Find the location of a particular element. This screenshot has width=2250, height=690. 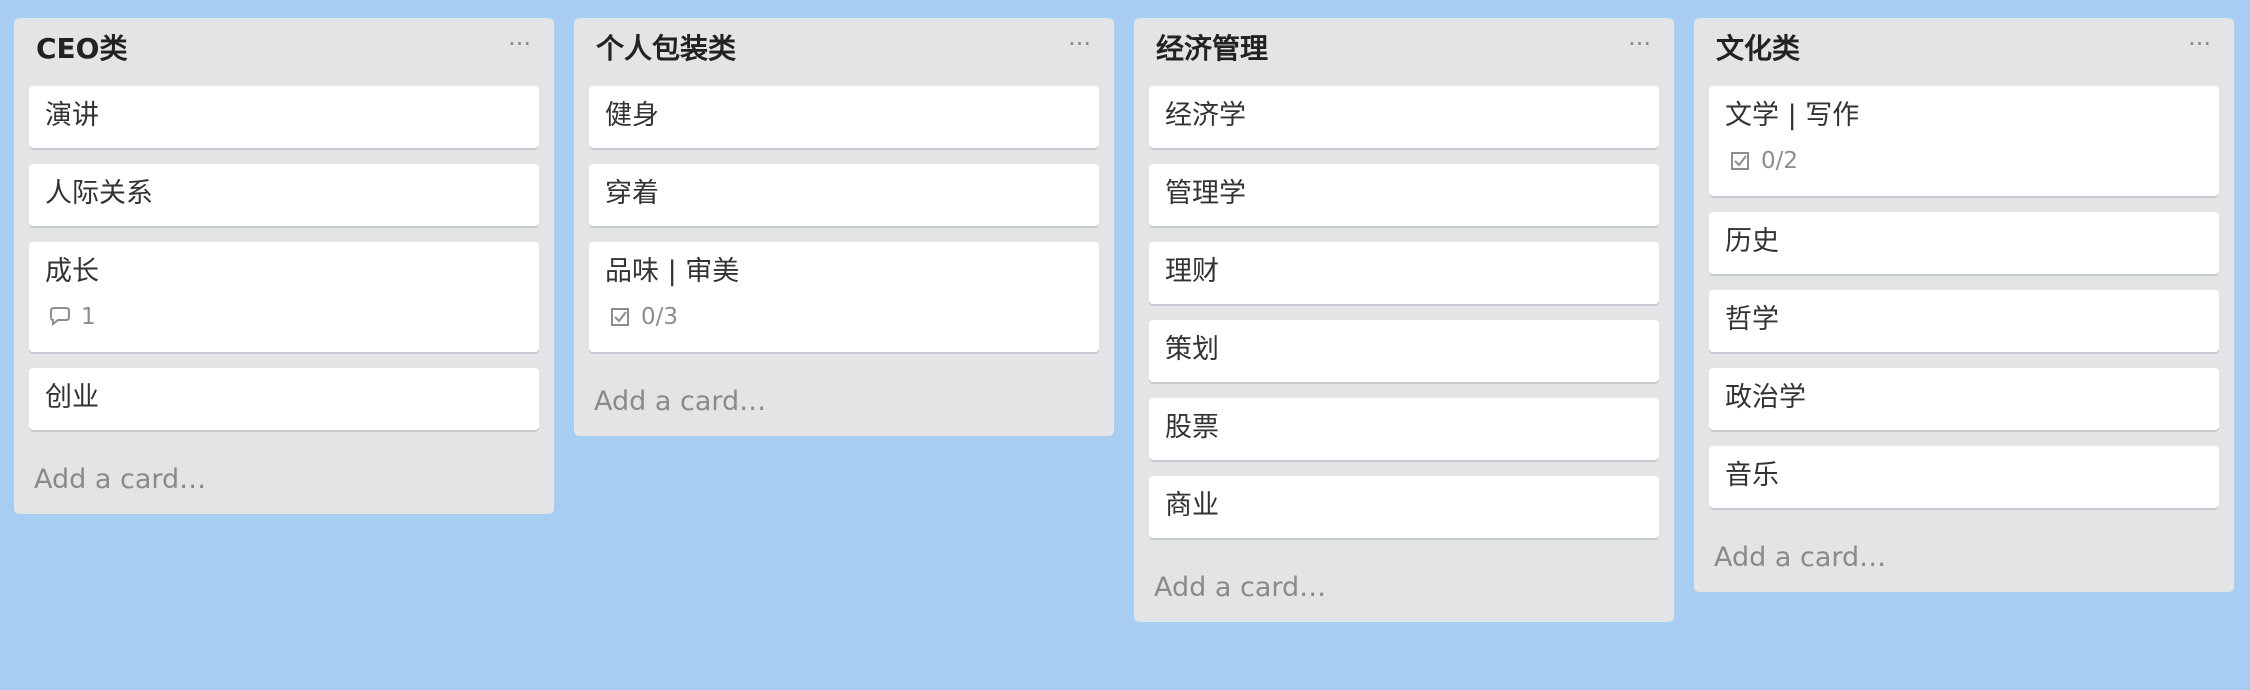

card-title: 创业 is located at coordinates (72, 397).